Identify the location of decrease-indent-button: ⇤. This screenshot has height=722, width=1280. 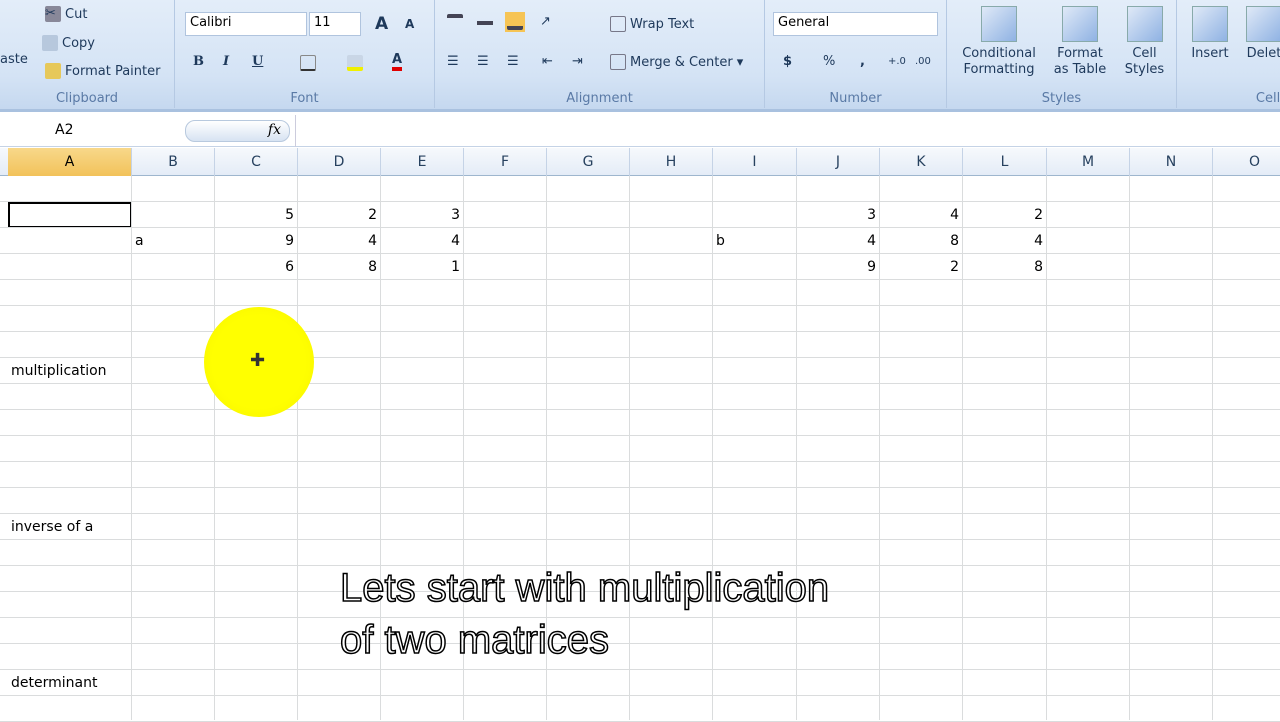
(547, 61).